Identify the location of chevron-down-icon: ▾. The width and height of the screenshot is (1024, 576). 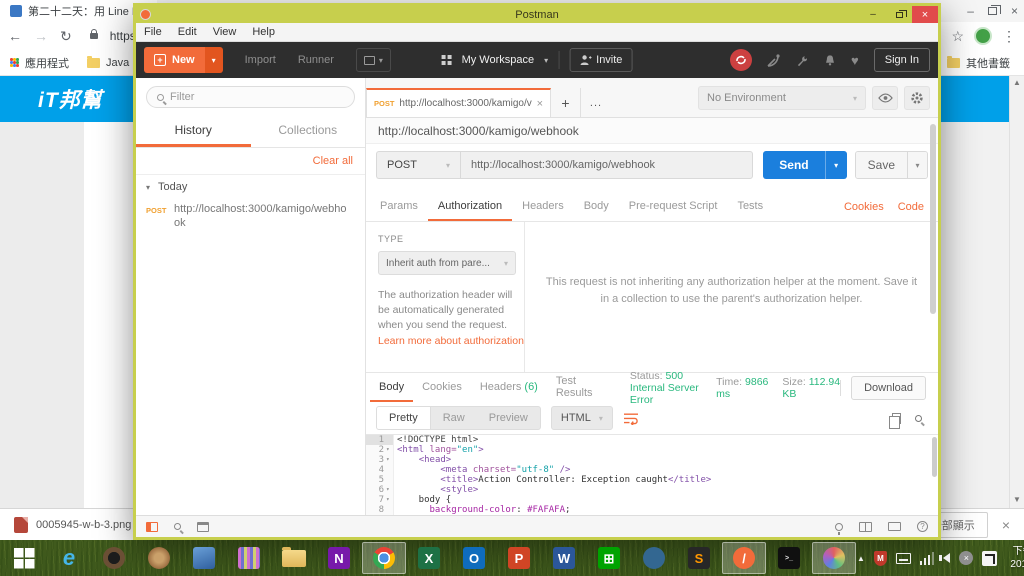
(546, 60).